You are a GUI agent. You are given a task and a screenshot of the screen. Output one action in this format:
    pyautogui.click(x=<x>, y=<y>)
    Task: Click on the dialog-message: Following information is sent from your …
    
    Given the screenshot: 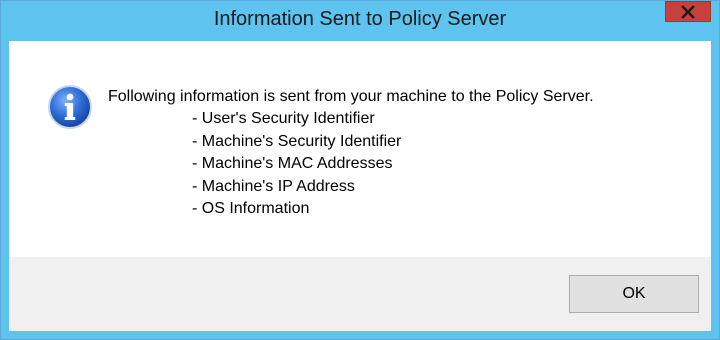 What is the action you would take?
    pyautogui.click(x=351, y=96)
    